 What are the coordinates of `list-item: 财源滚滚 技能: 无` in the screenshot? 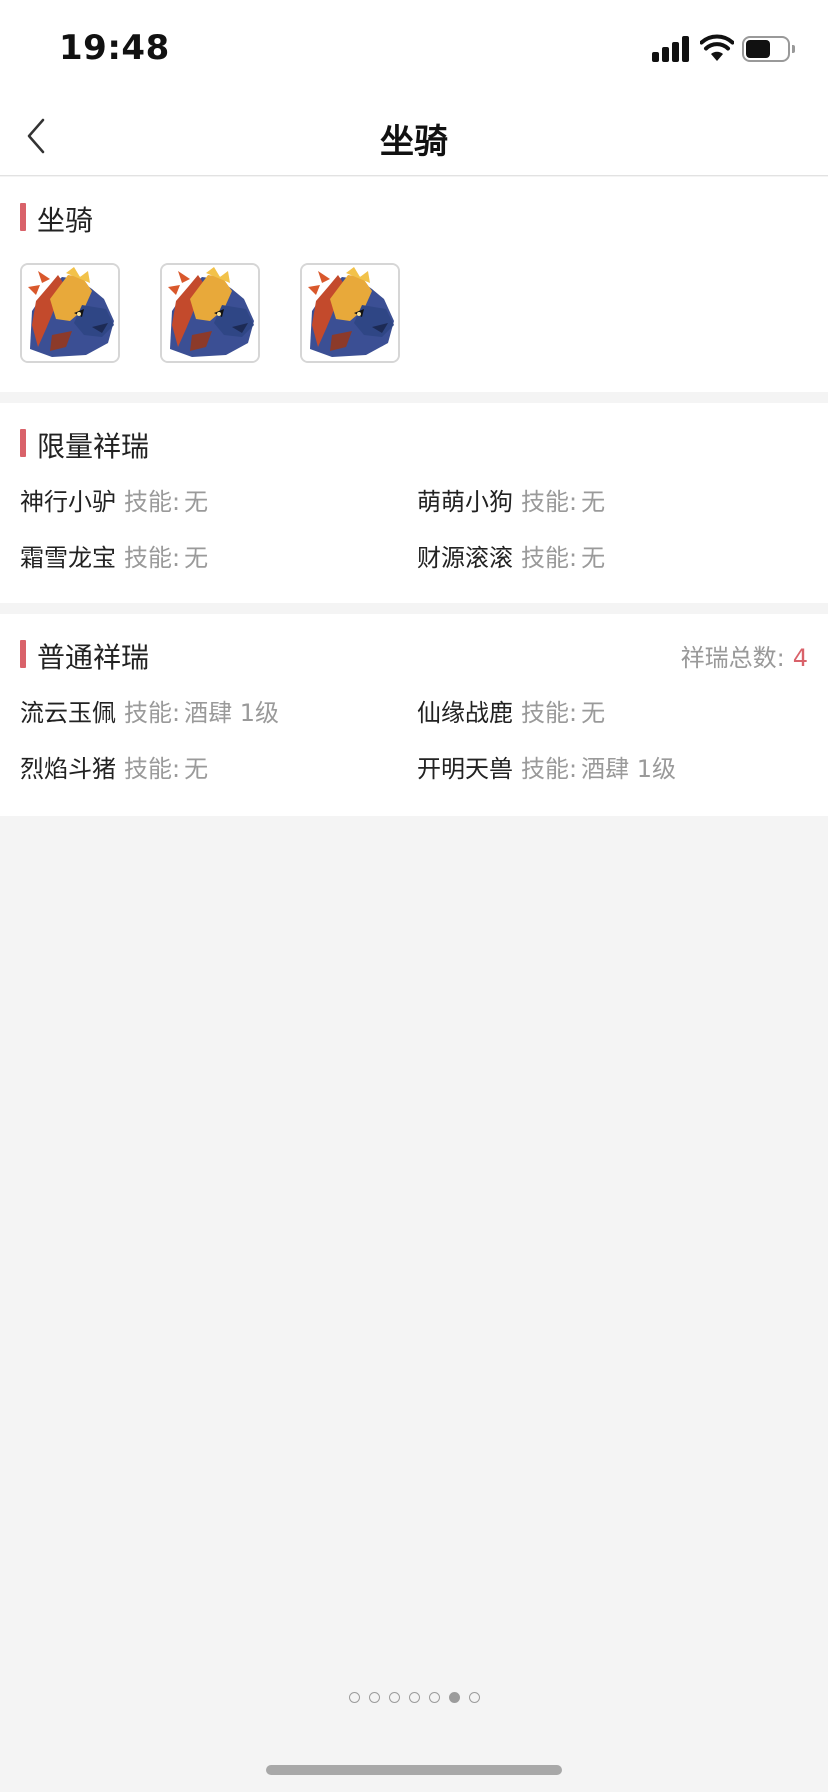 It's located at (511, 555).